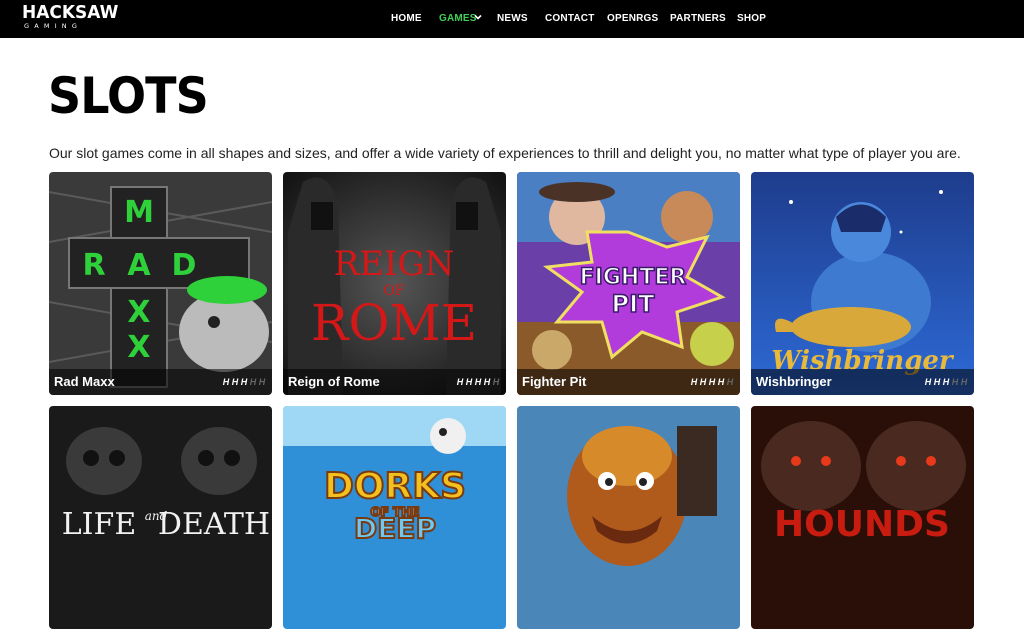  I want to click on art-title-line: DORKS, so click(395, 486).